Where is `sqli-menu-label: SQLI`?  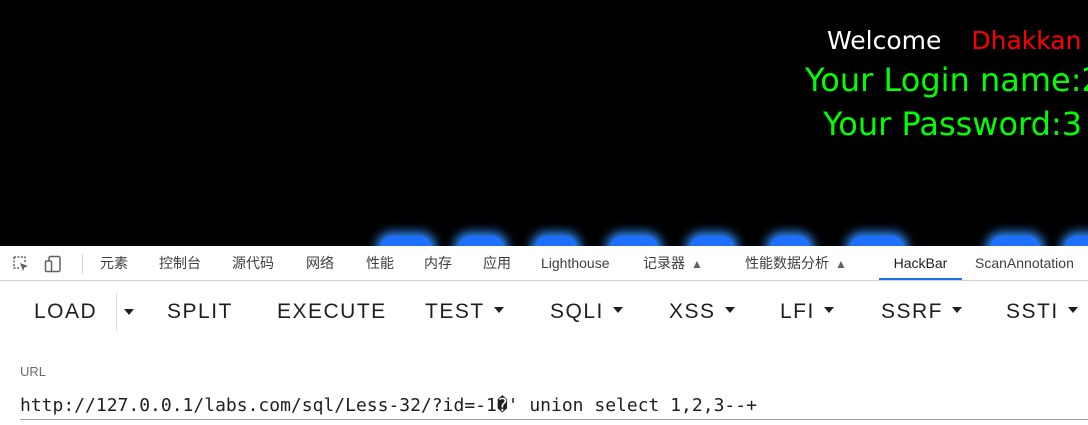 sqli-menu-label: SQLI is located at coordinates (577, 311).